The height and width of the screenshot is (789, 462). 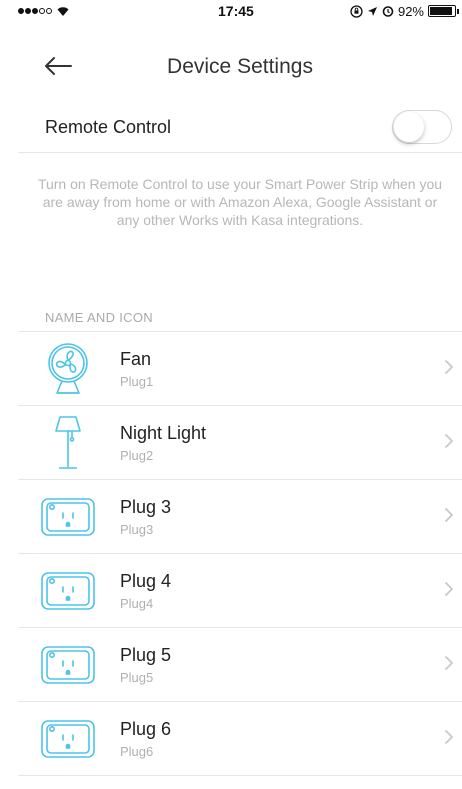 I want to click on status-right: 92%, so click(x=404, y=11).